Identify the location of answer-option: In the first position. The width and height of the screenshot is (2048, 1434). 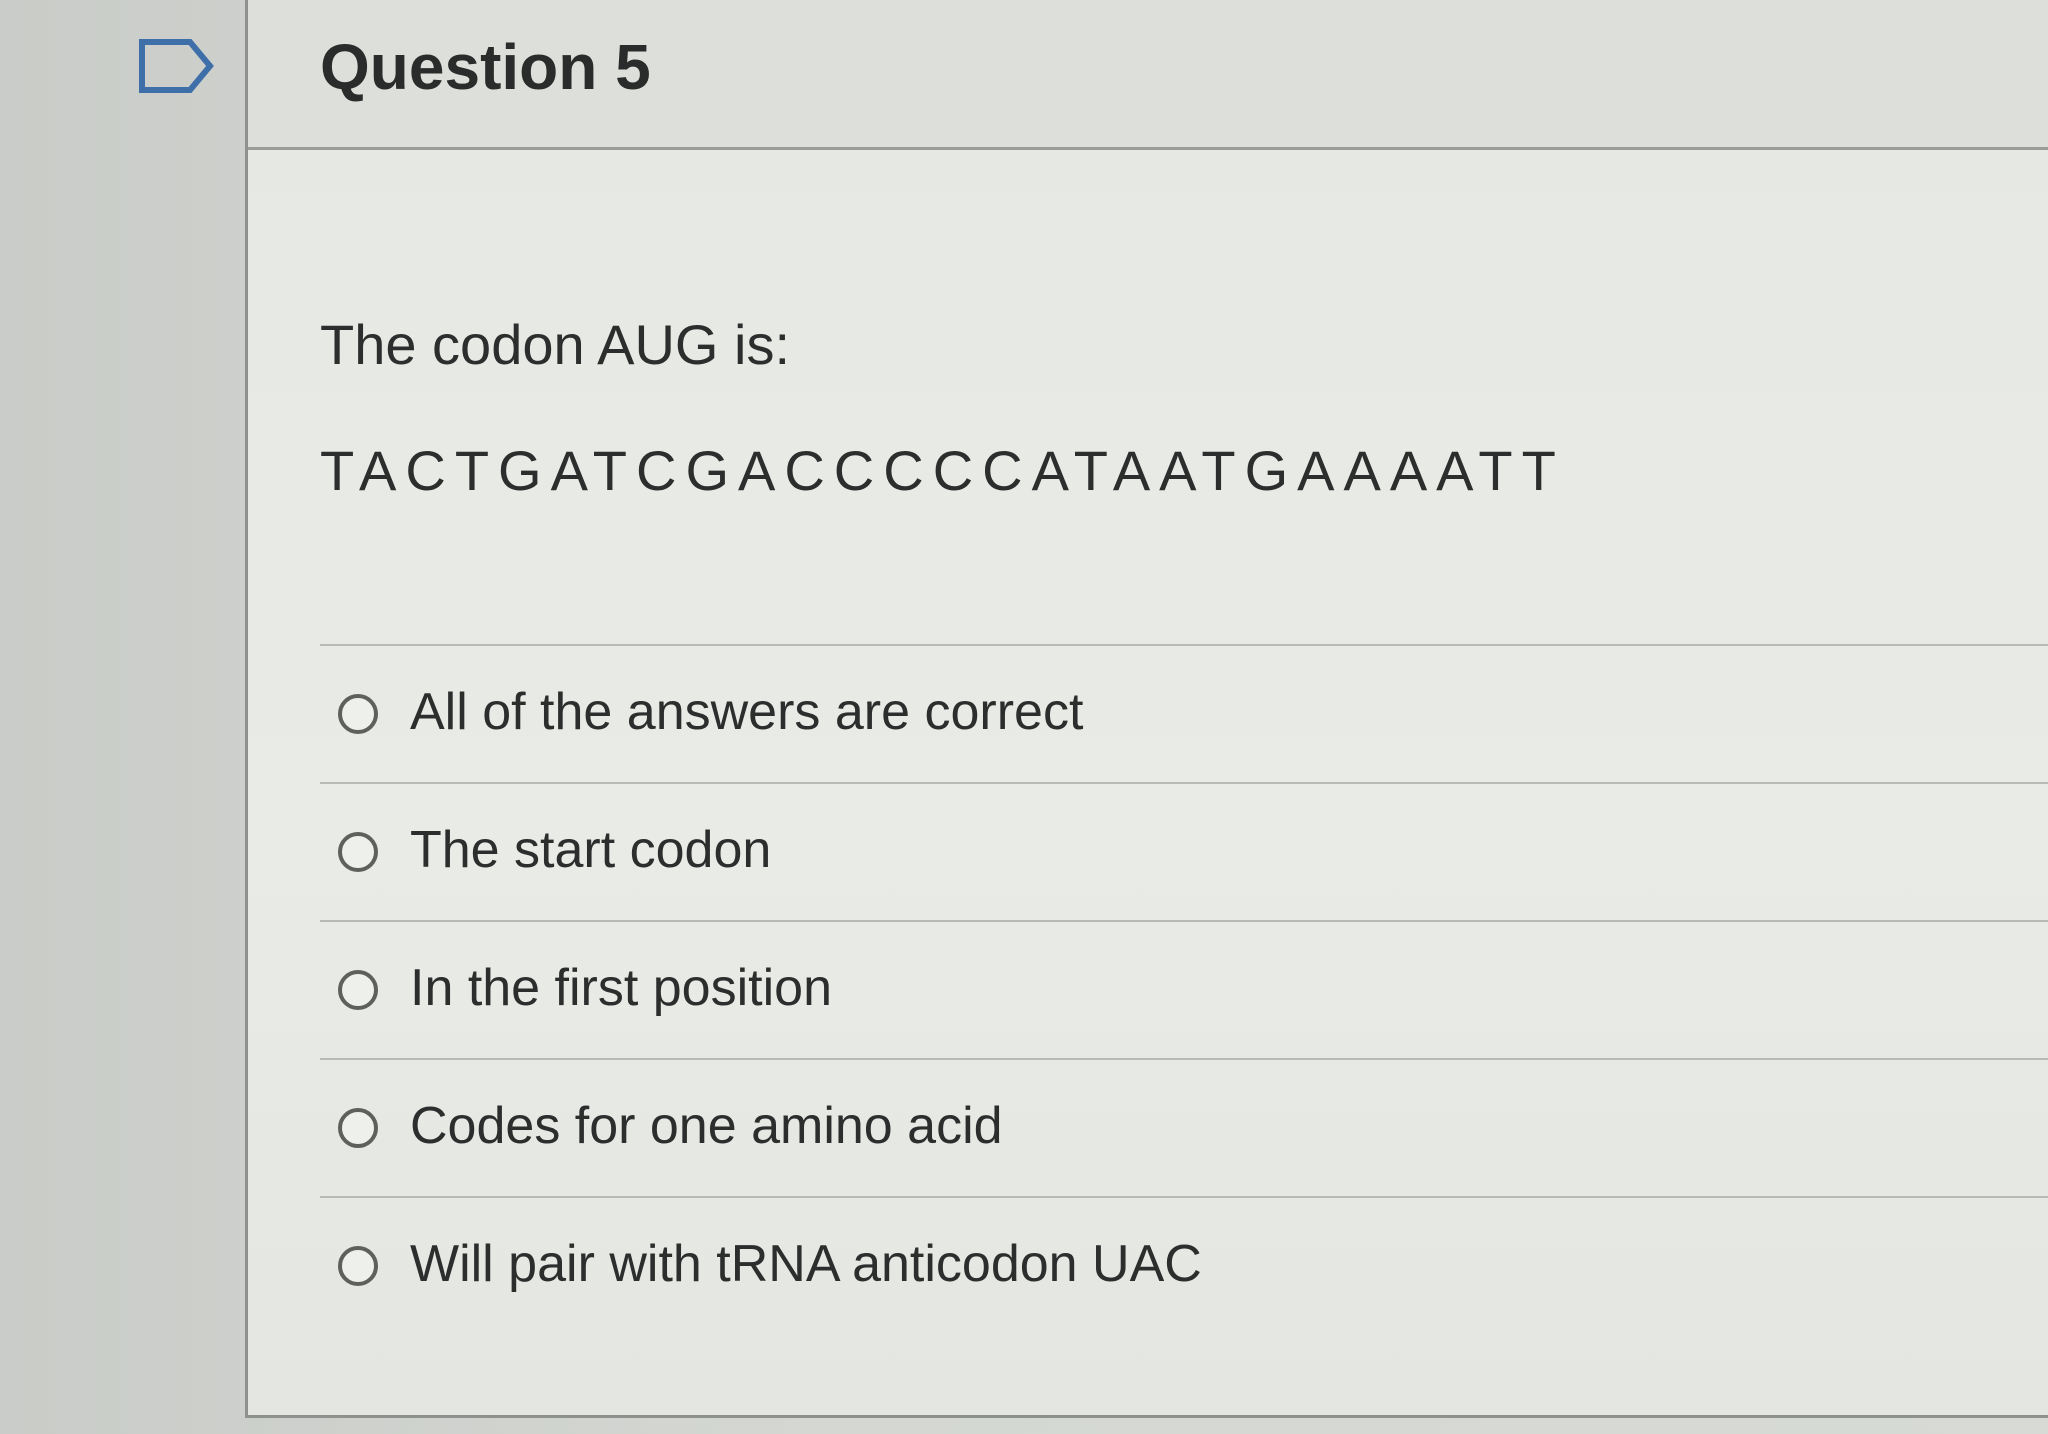
(1184, 989).